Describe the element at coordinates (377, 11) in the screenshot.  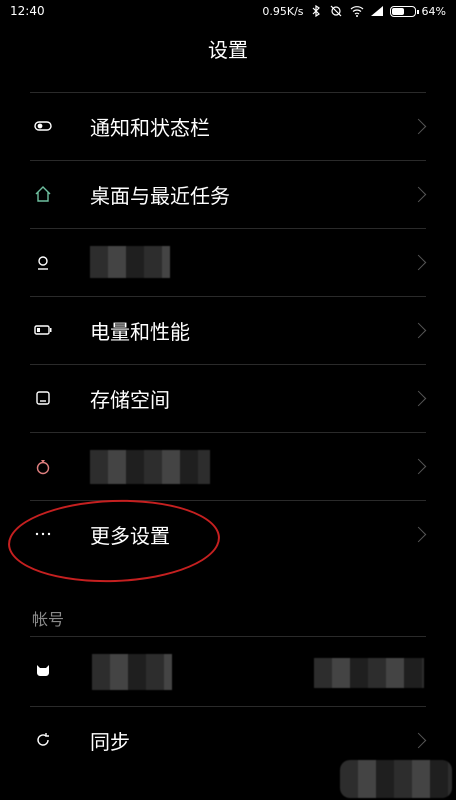
I see `signal-icon` at that location.